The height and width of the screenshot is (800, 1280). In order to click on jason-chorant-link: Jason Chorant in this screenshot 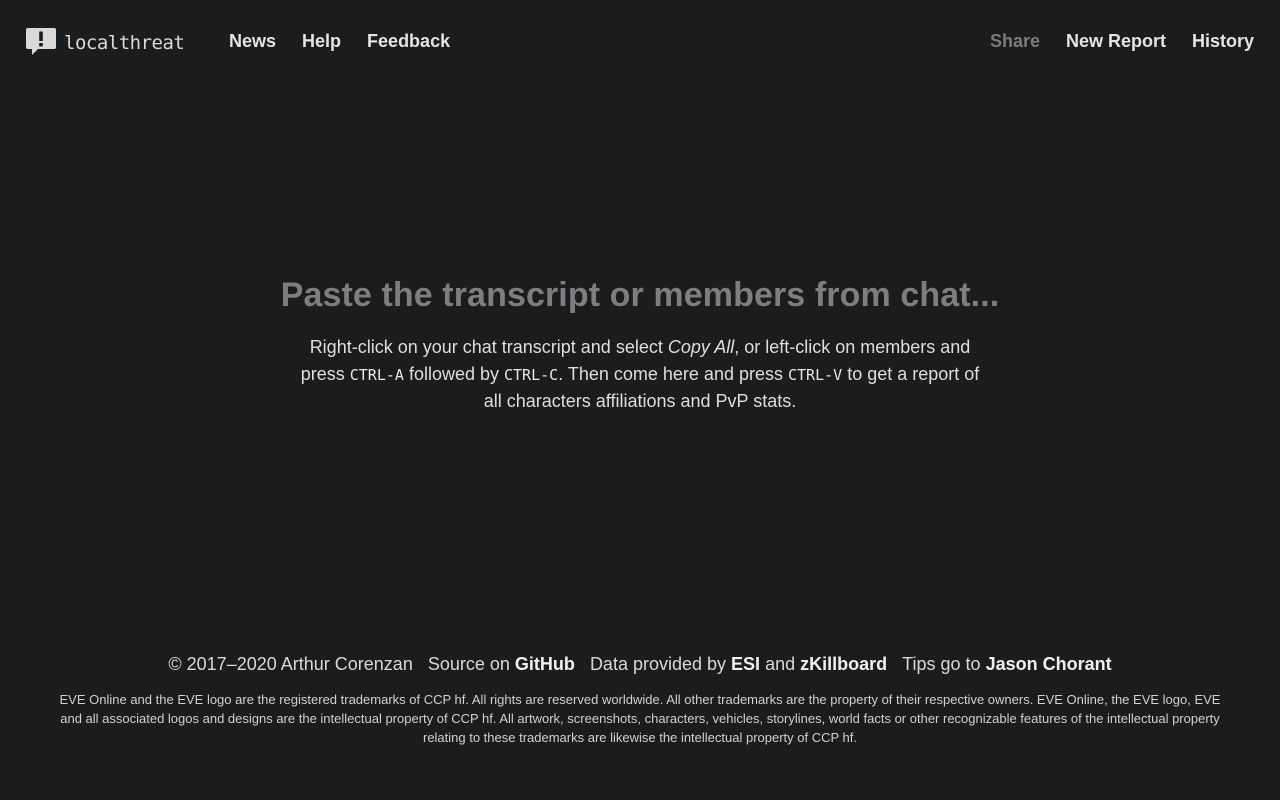, I will do `click(1049, 664)`.